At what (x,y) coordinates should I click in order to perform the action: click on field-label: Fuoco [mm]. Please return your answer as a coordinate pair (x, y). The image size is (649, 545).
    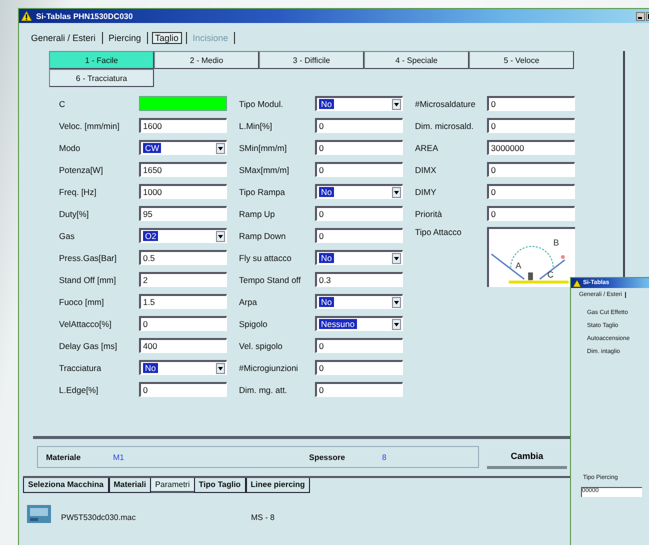
    Looking at the image, I should click on (82, 301).